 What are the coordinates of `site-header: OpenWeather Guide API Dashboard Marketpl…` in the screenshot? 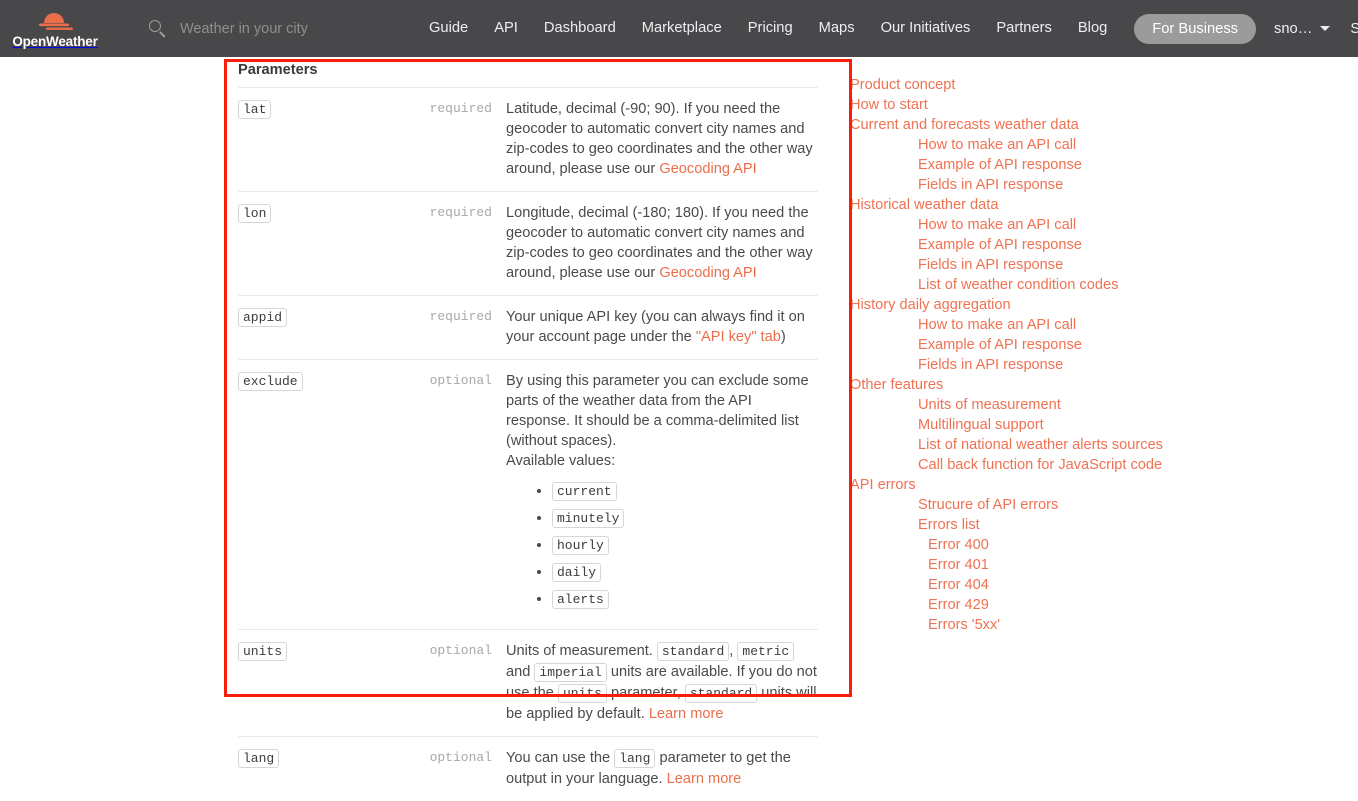 It's located at (679, 28).